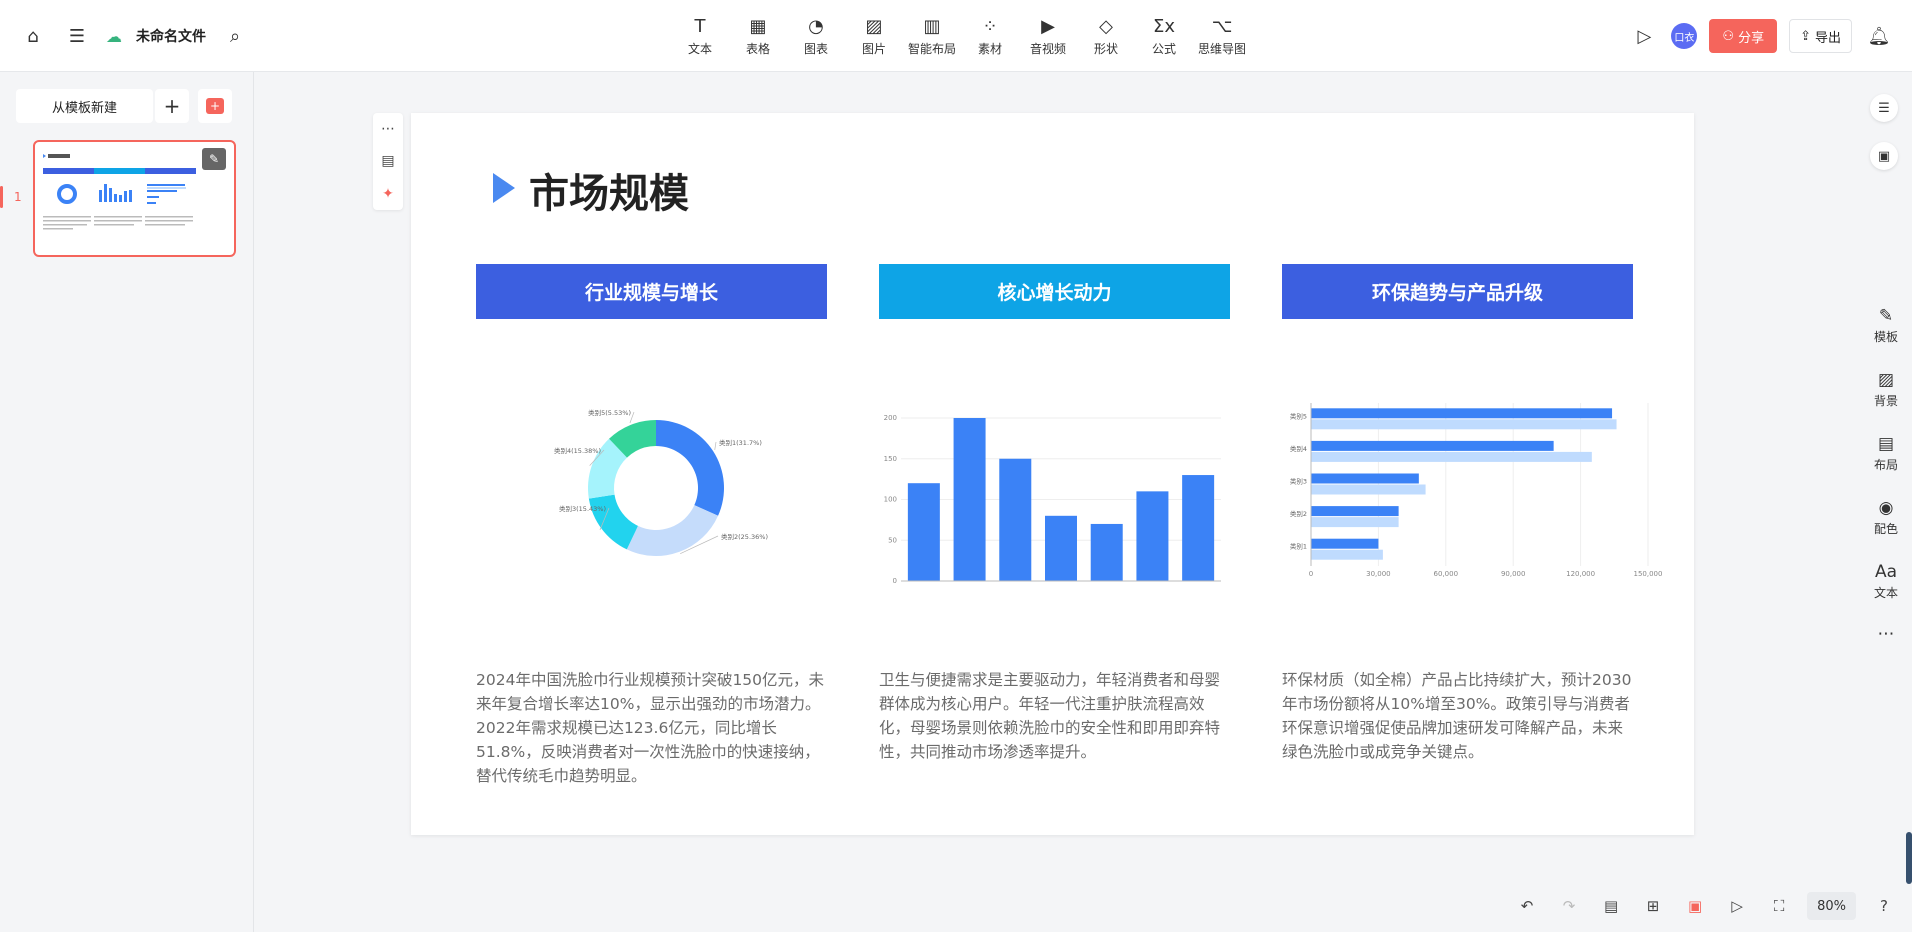  What do you see at coordinates (1060, 582) in the screenshot?
I see `x-tick-label: 类别4` at bounding box center [1060, 582].